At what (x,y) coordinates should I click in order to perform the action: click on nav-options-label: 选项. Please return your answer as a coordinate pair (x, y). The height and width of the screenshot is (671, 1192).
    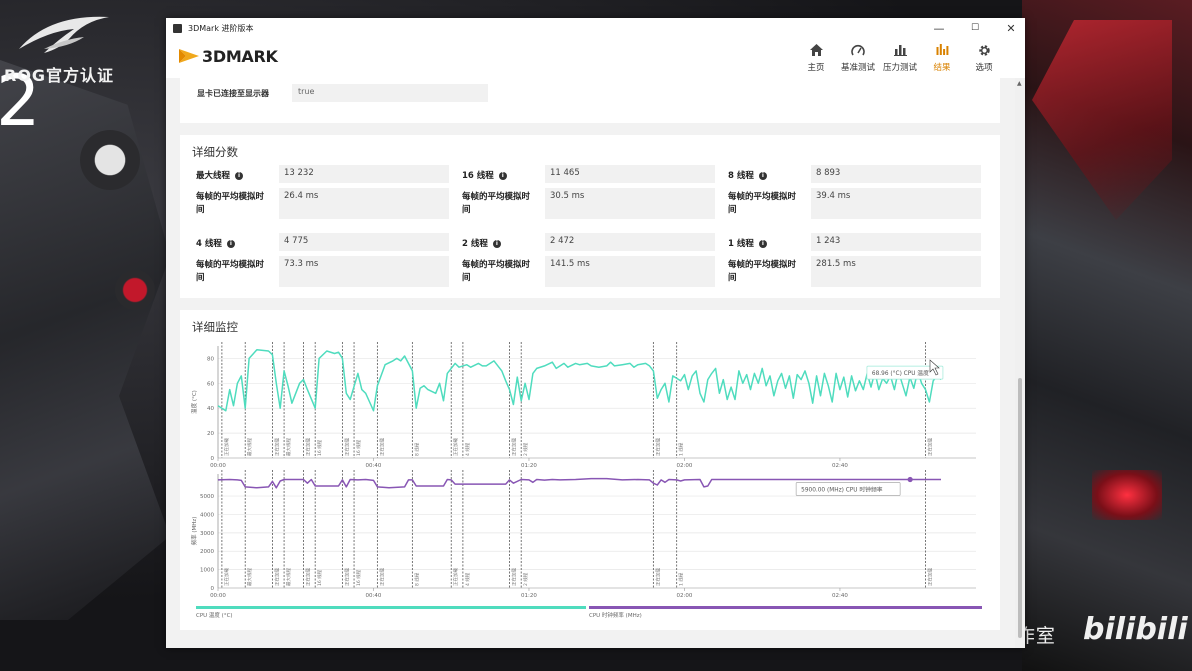
    Looking at the image, I should click on (984, 68).